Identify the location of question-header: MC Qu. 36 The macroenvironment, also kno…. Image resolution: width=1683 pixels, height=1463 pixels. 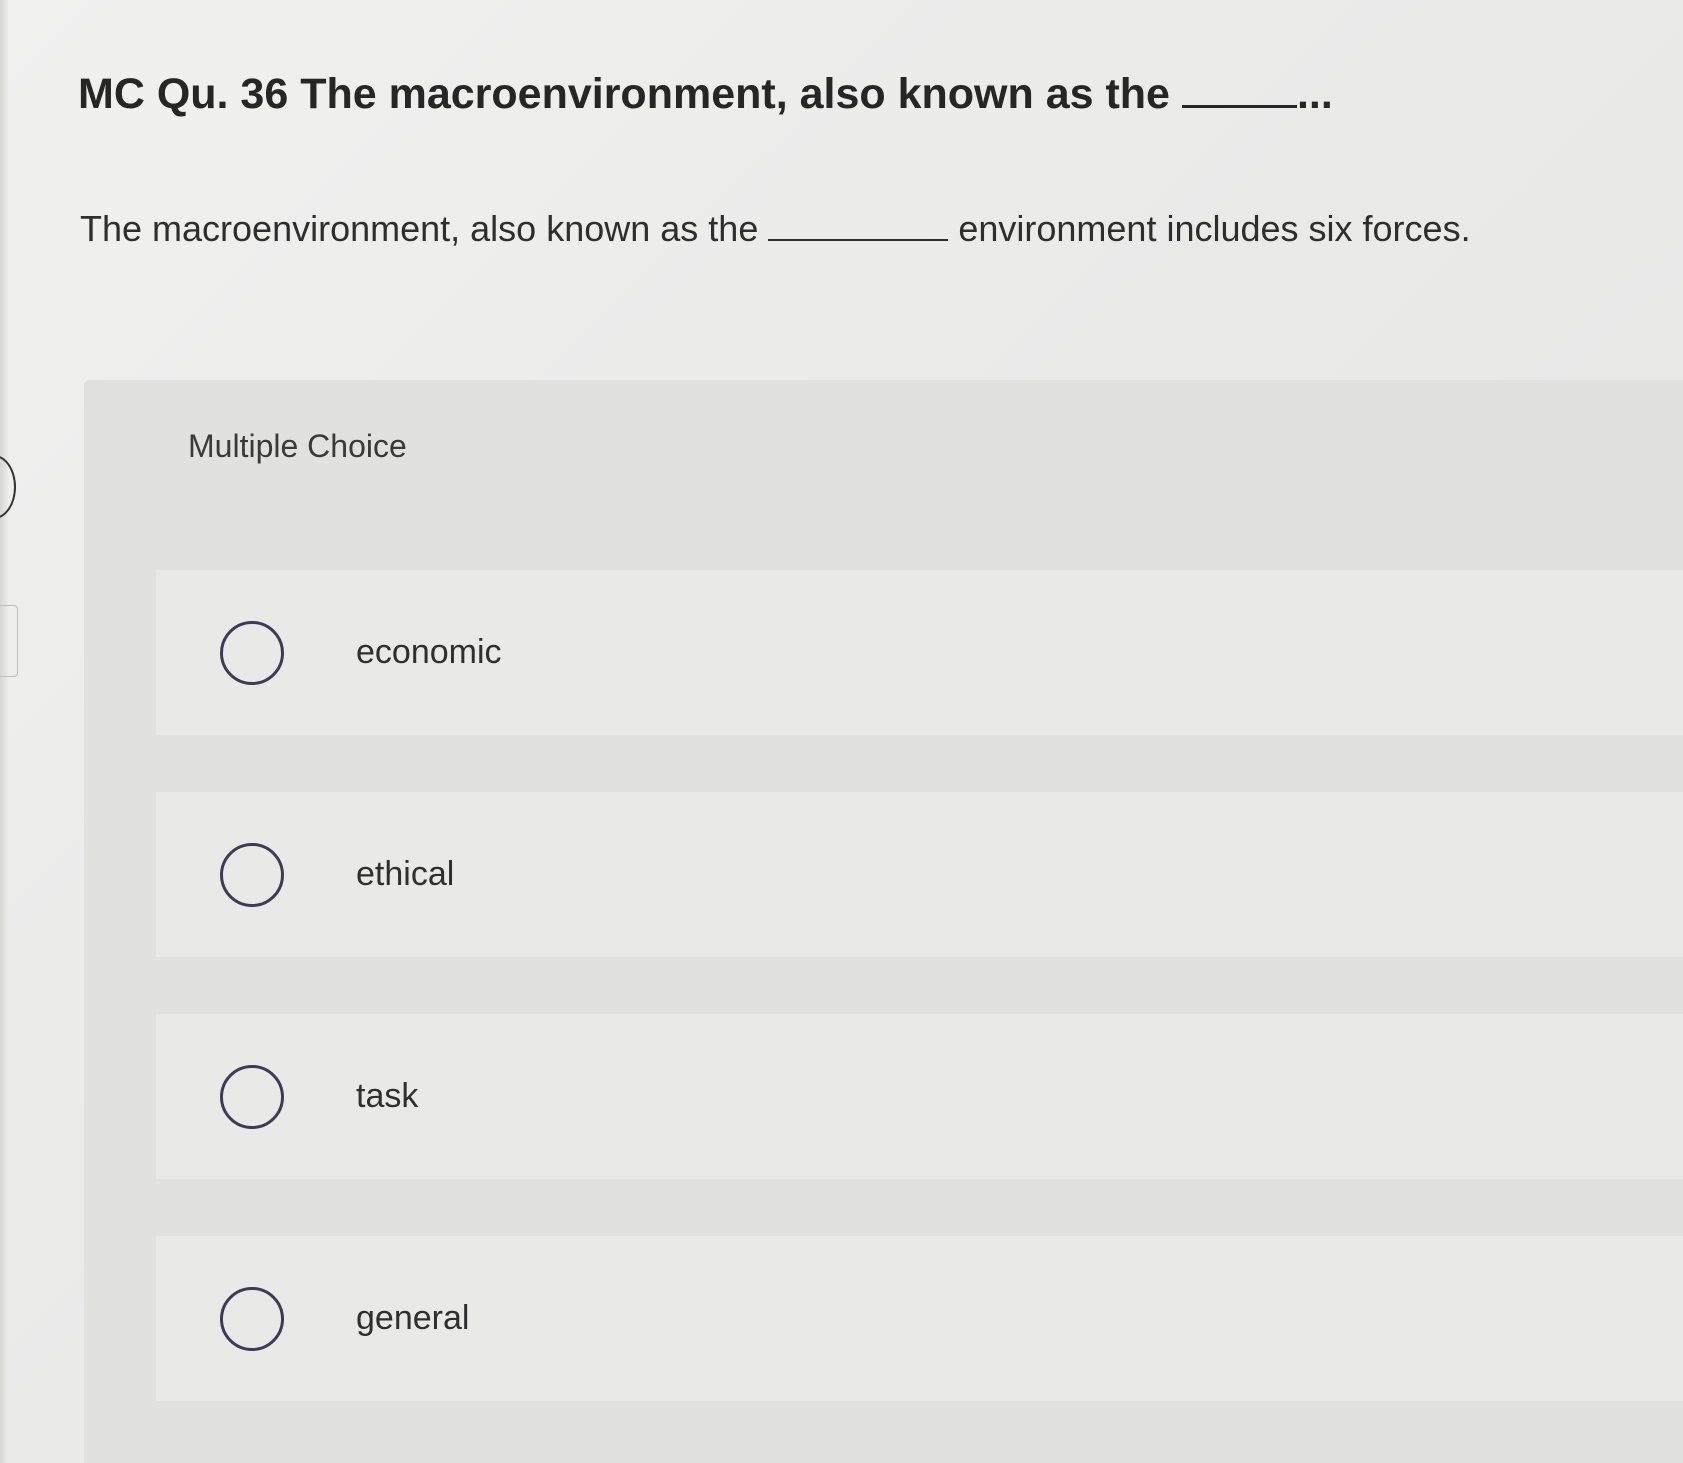
(838, 94).